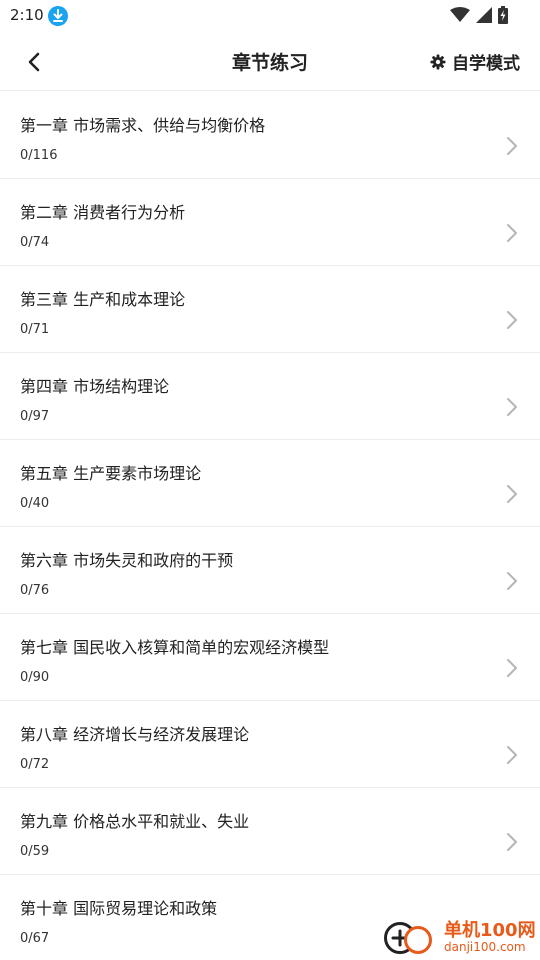 The width and height of the screenshot is (540, 960). What do you see at coordinates (119, 908) in the screenshot?
I see `chapter-title: 第十章 国际贸易理论和政策` at bounding box center [119, 908].